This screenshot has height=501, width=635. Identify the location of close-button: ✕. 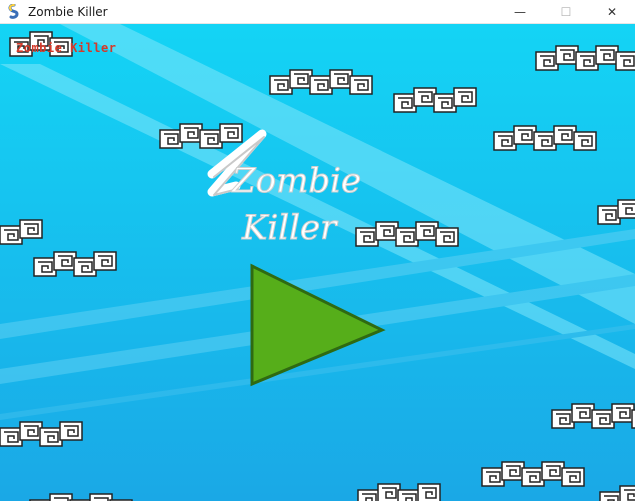
(612, 11).